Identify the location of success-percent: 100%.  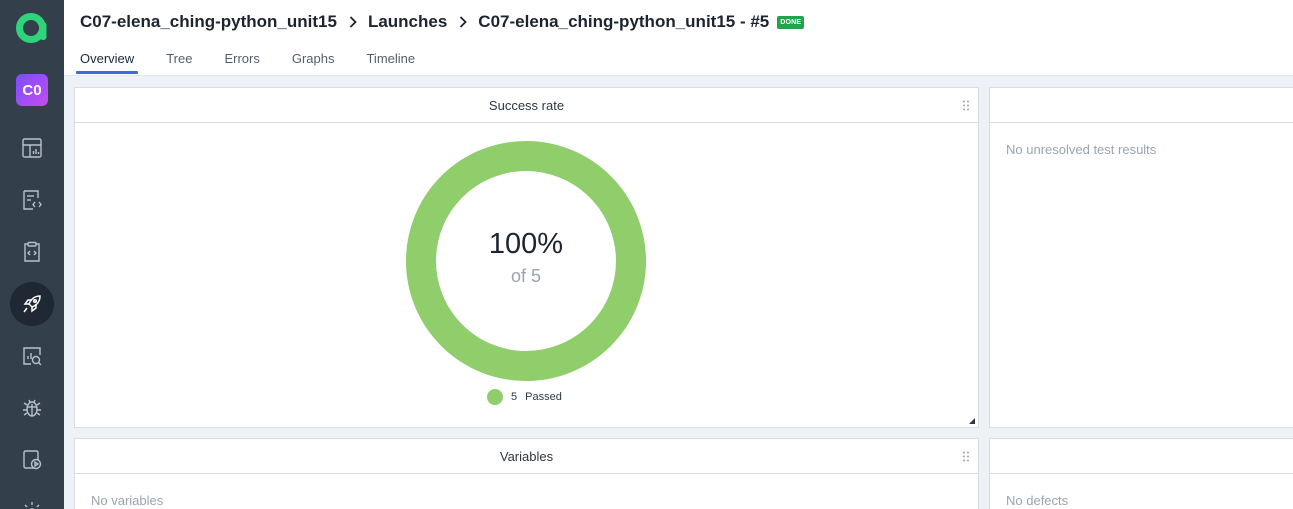
(526, 244).